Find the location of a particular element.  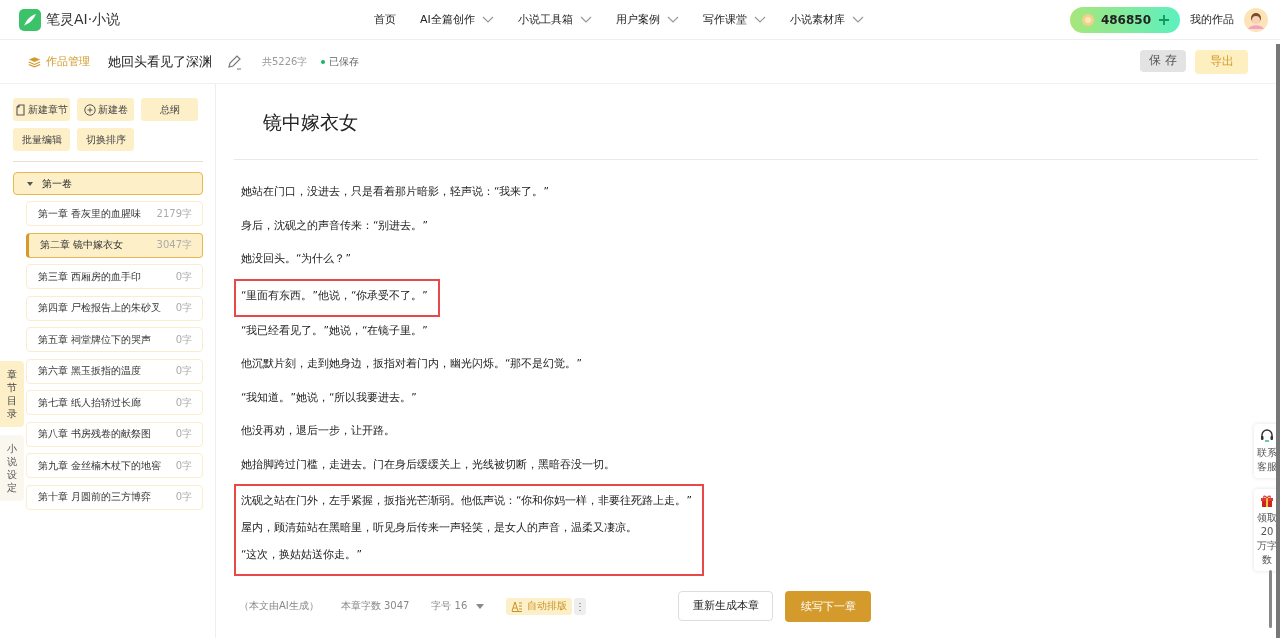

paragraph: 屋内，顾清茹站在黑暗里，听见身后传来一声轻笑，是女人的声音，温柔又凄凉。 is located at coordinates (439, 528).